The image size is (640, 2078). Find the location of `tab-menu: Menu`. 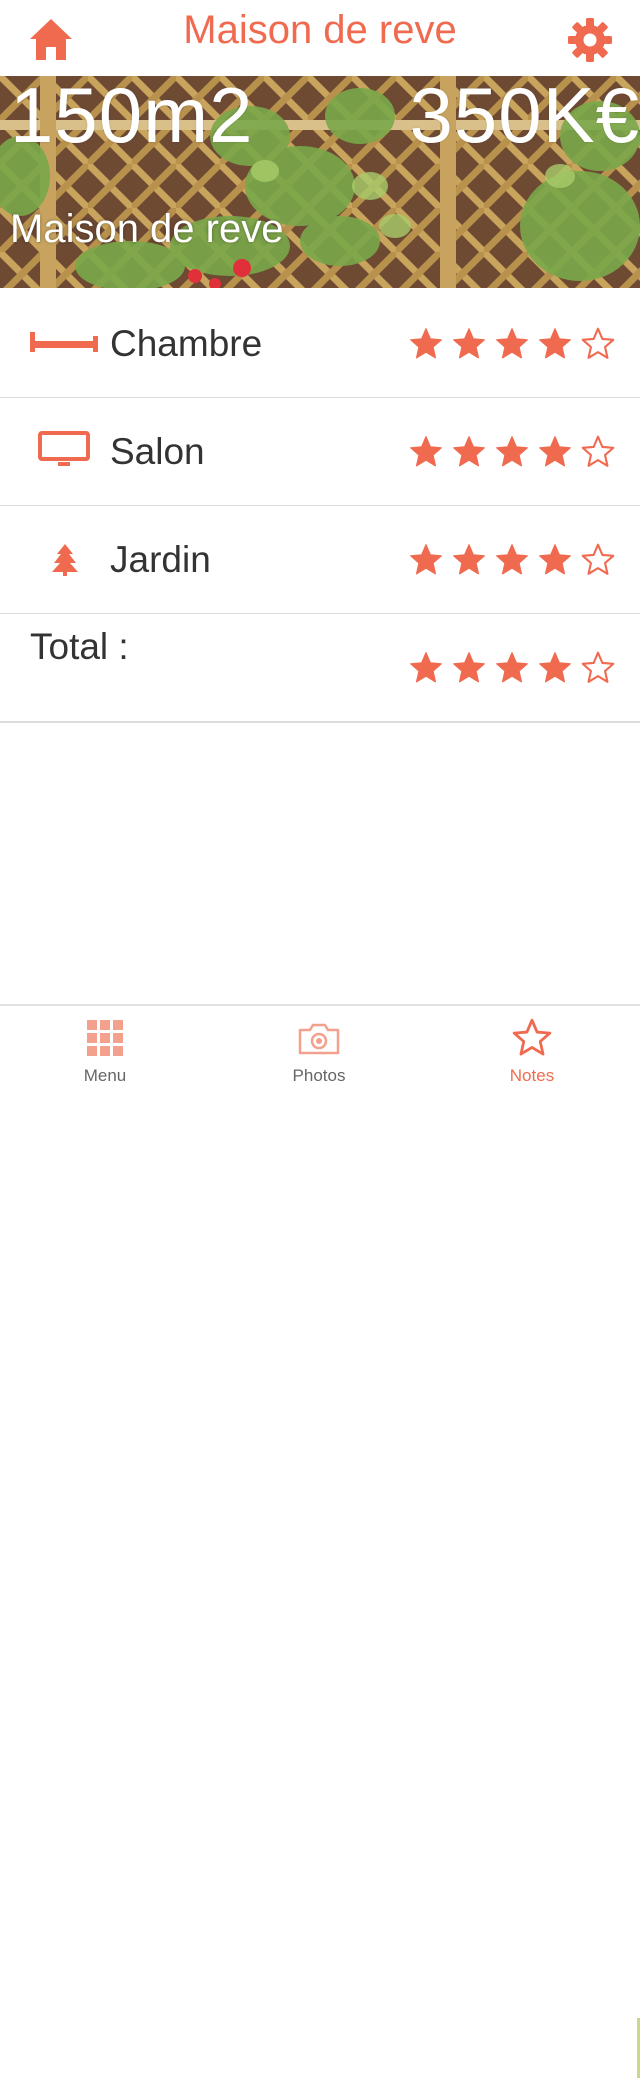

tab-menu: Menu is located at coordinates (105, 1052).